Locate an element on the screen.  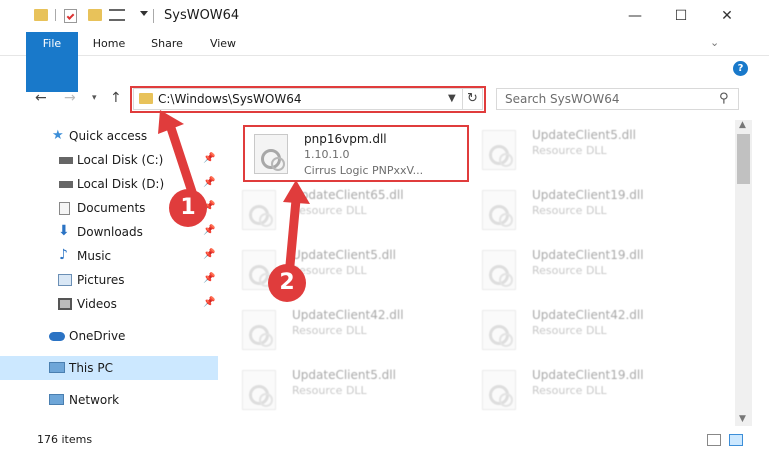
star-icon: ★ is located at coordinates (58, 135).